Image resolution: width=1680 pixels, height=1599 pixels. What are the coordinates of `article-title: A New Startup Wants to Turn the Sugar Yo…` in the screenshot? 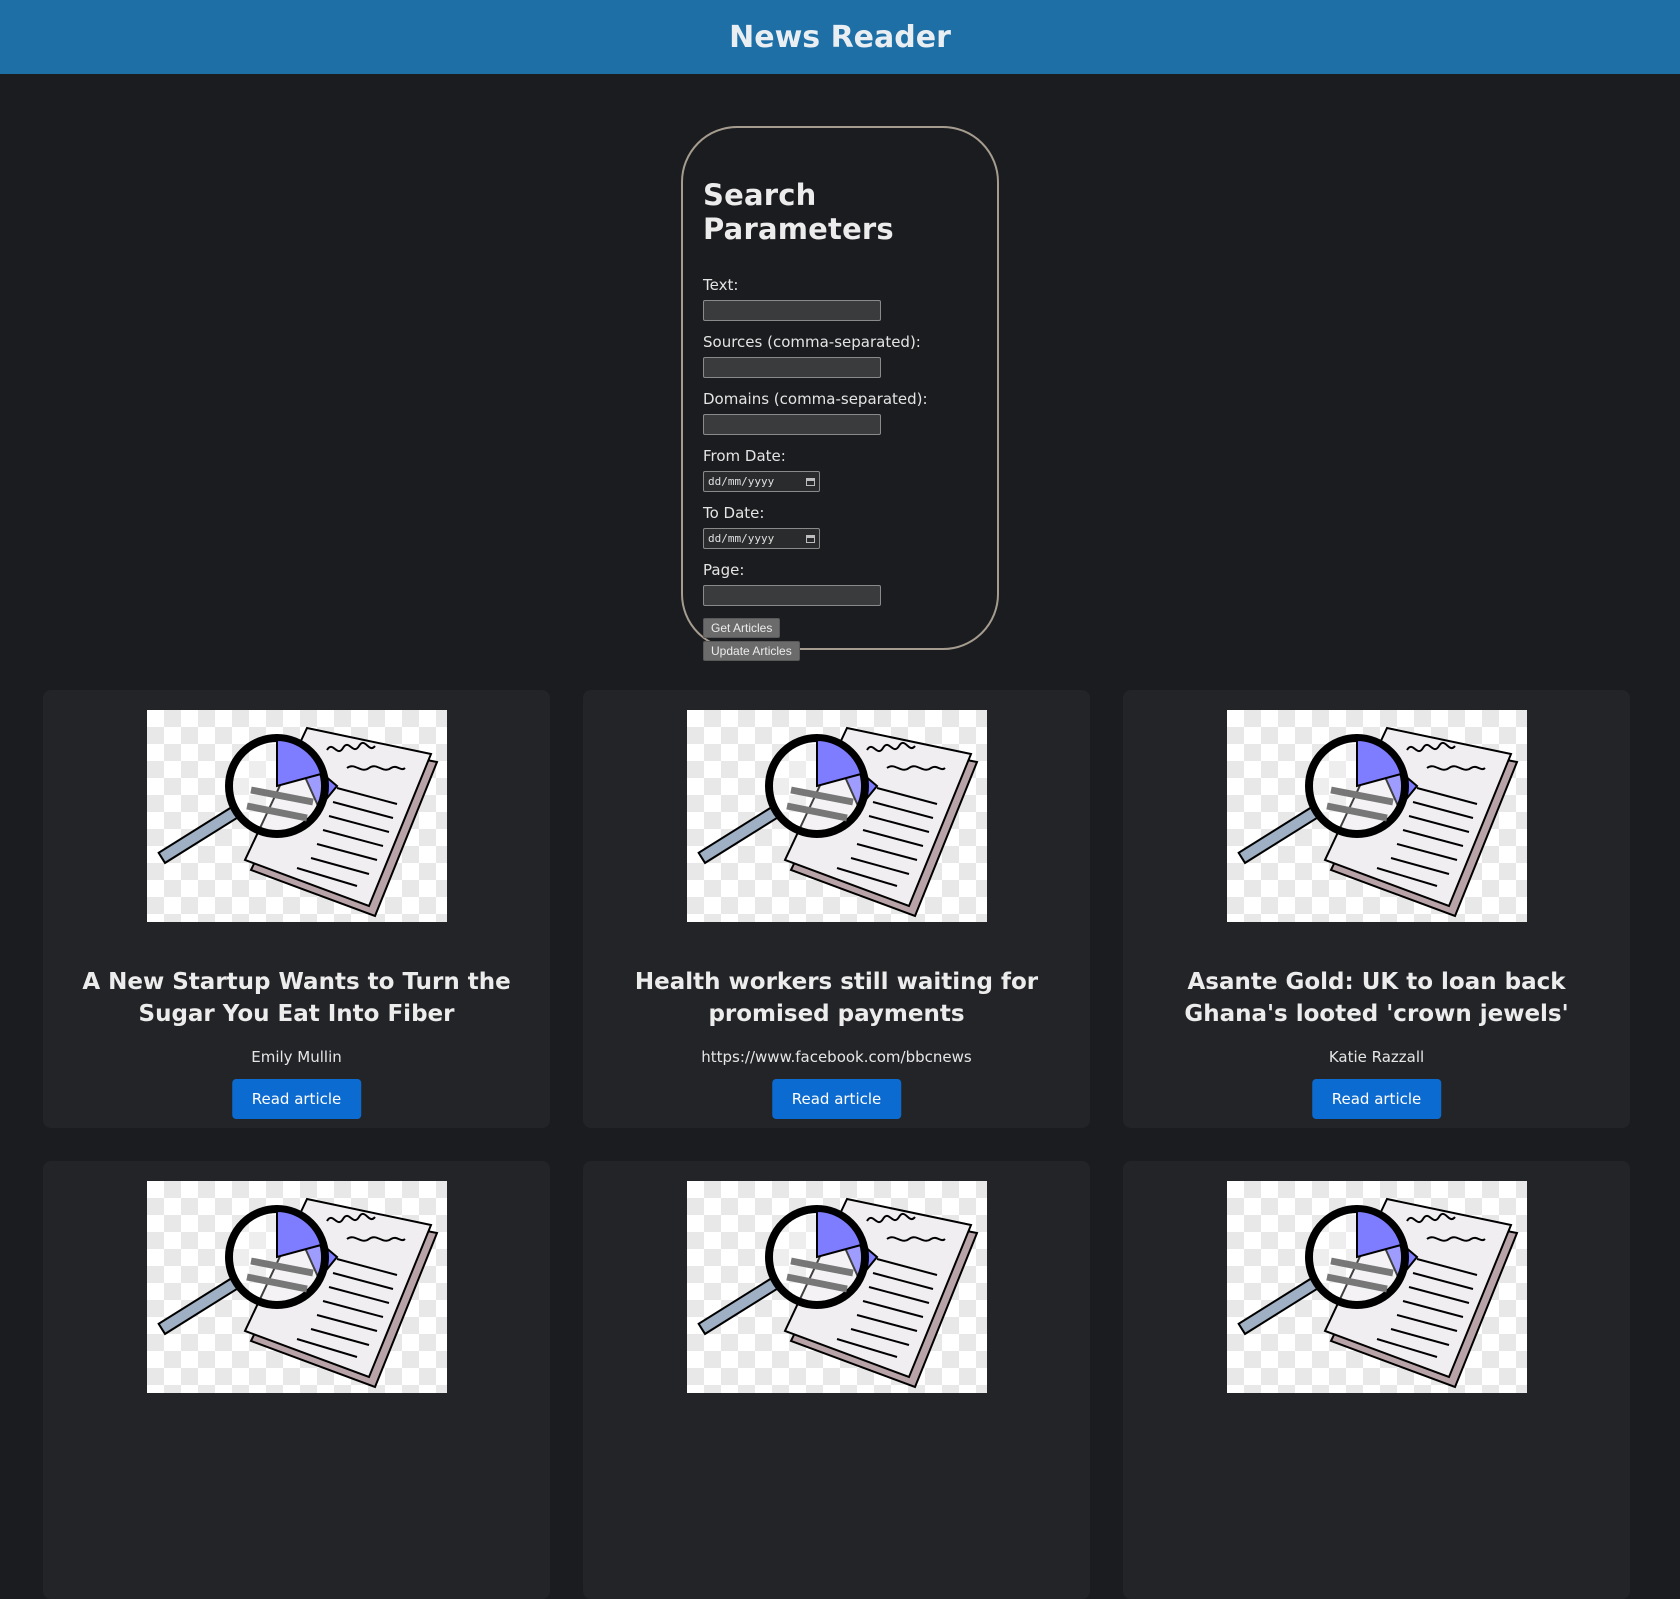 It's located at (296, 998).